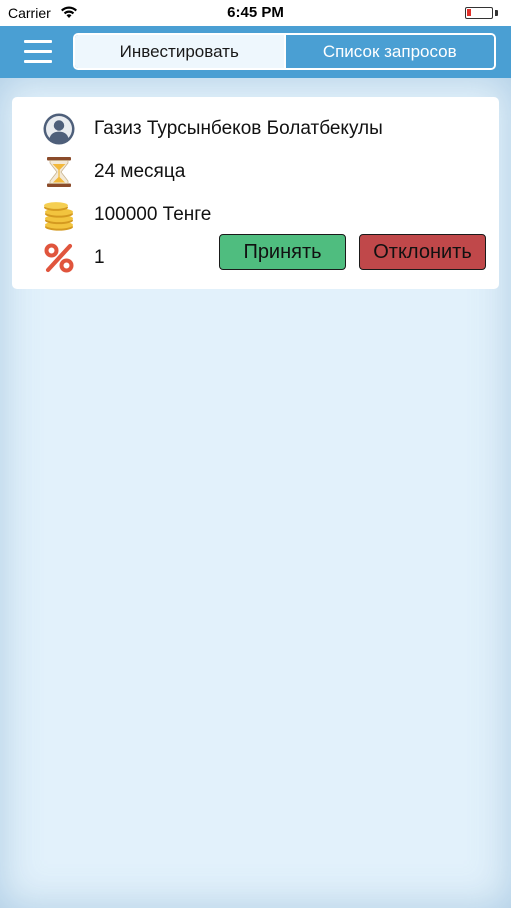  What do you see at coordinates (255, 215) in the screenshot?
I see `amount-row: 100000 Тенге` at bounding box center [255, 215].